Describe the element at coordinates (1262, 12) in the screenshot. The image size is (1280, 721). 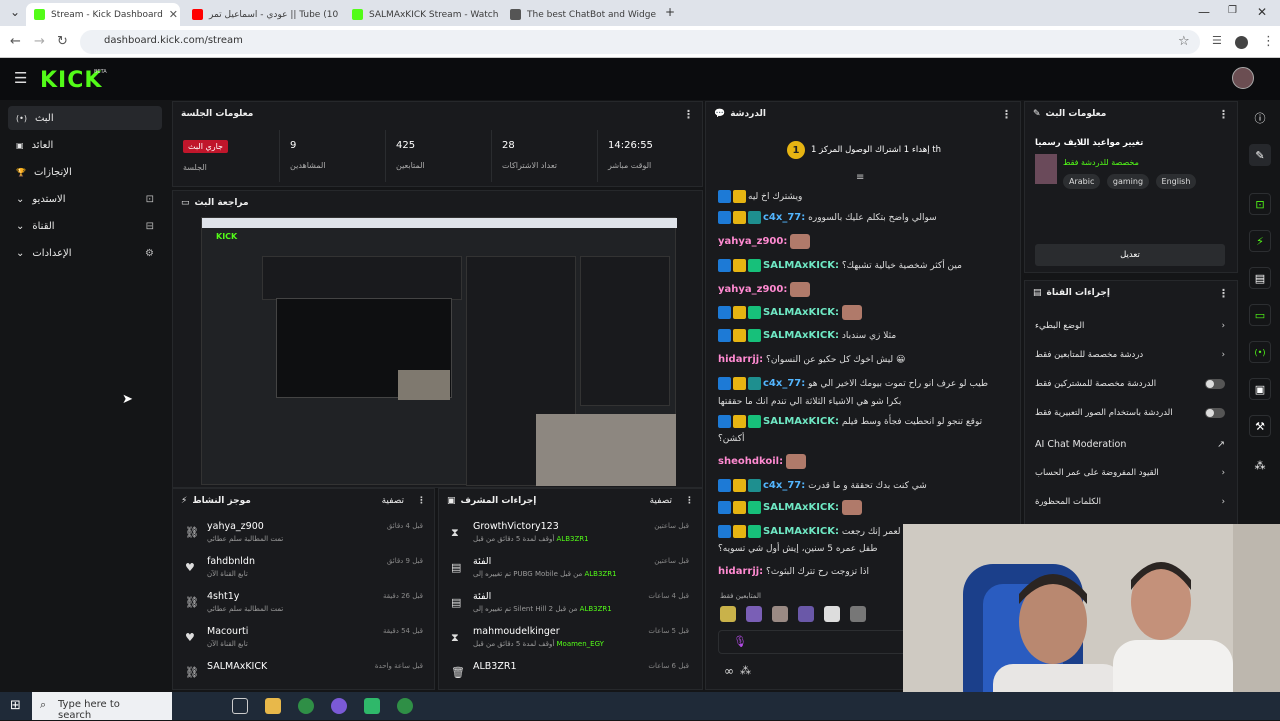
I see `window-close-icon: ✕` at that location.